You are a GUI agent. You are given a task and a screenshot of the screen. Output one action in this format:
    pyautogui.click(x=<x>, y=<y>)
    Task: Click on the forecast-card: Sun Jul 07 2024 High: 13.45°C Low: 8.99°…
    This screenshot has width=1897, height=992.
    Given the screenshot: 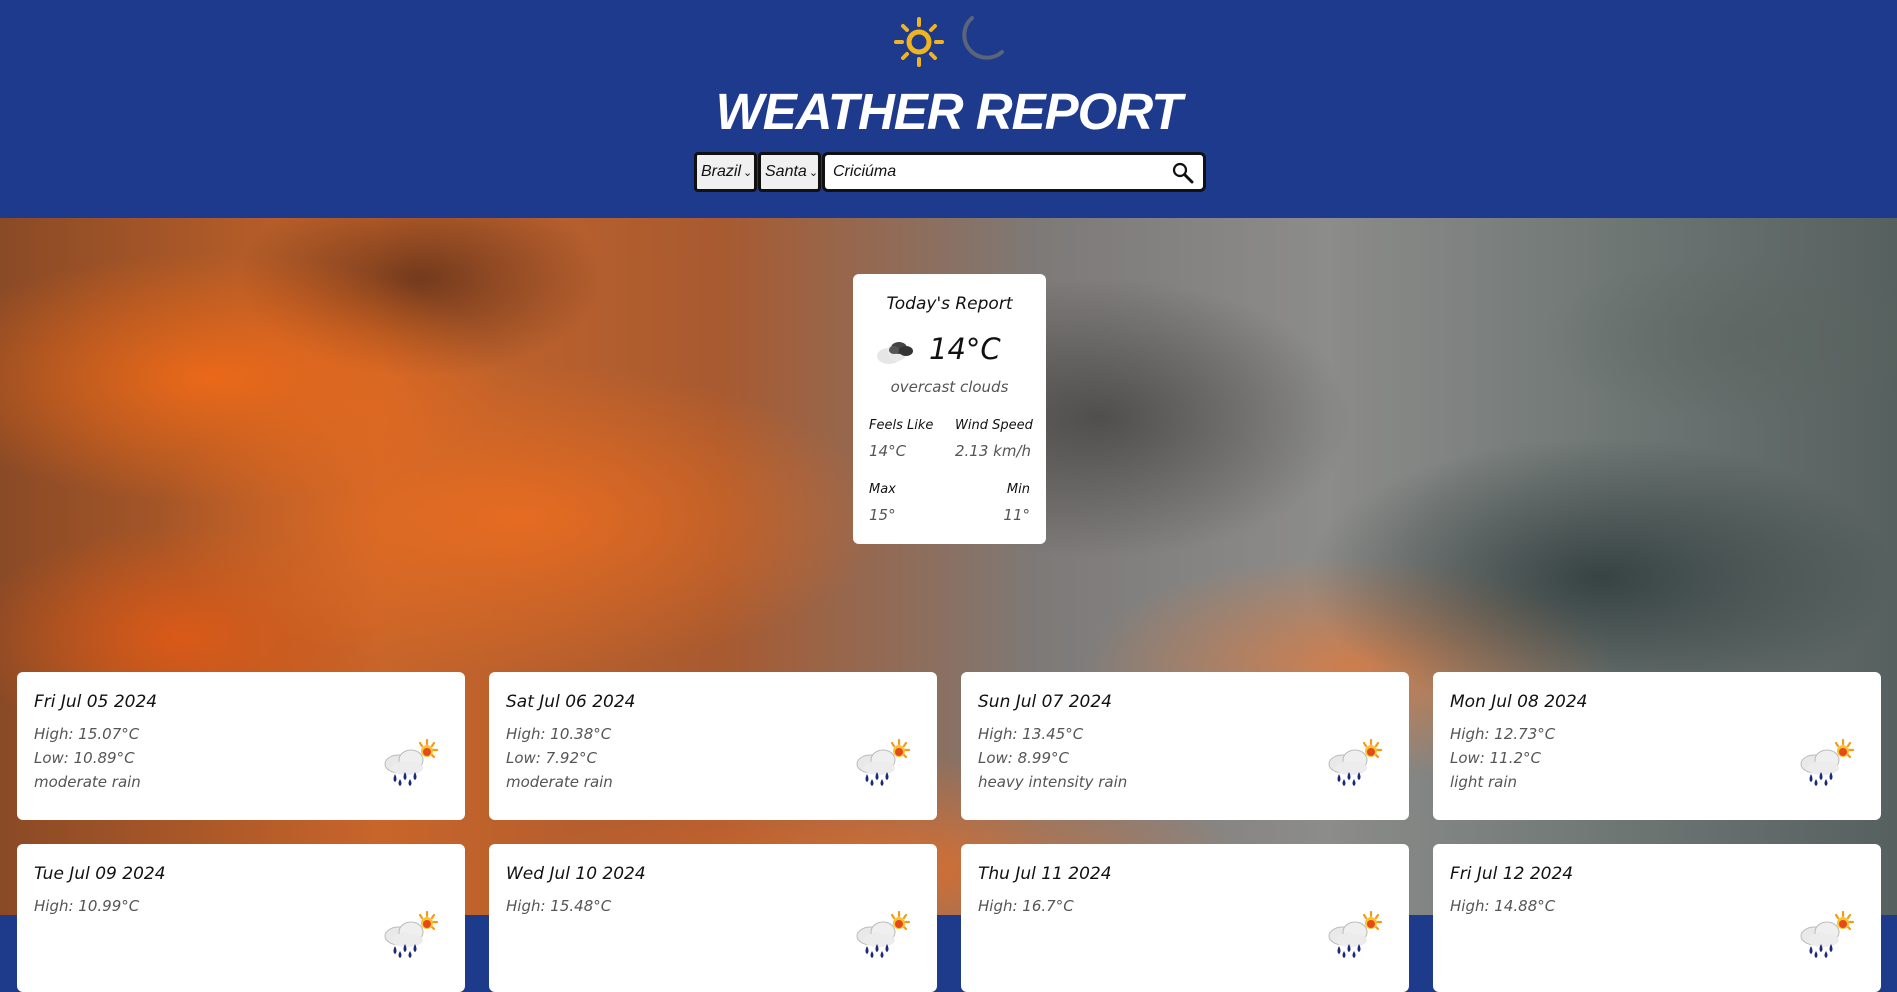 What is the action you would take?
    pyautogui.click(x=1185, y=746)
    